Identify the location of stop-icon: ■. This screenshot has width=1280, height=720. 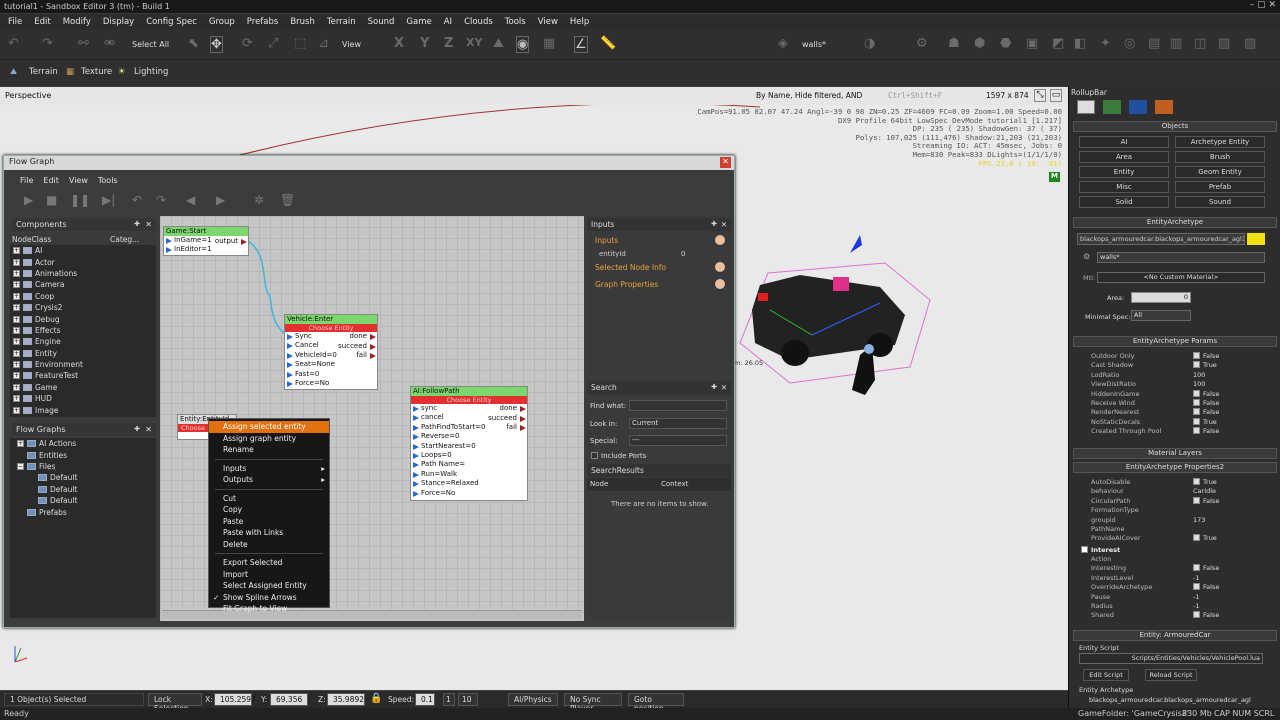
(51, 200).